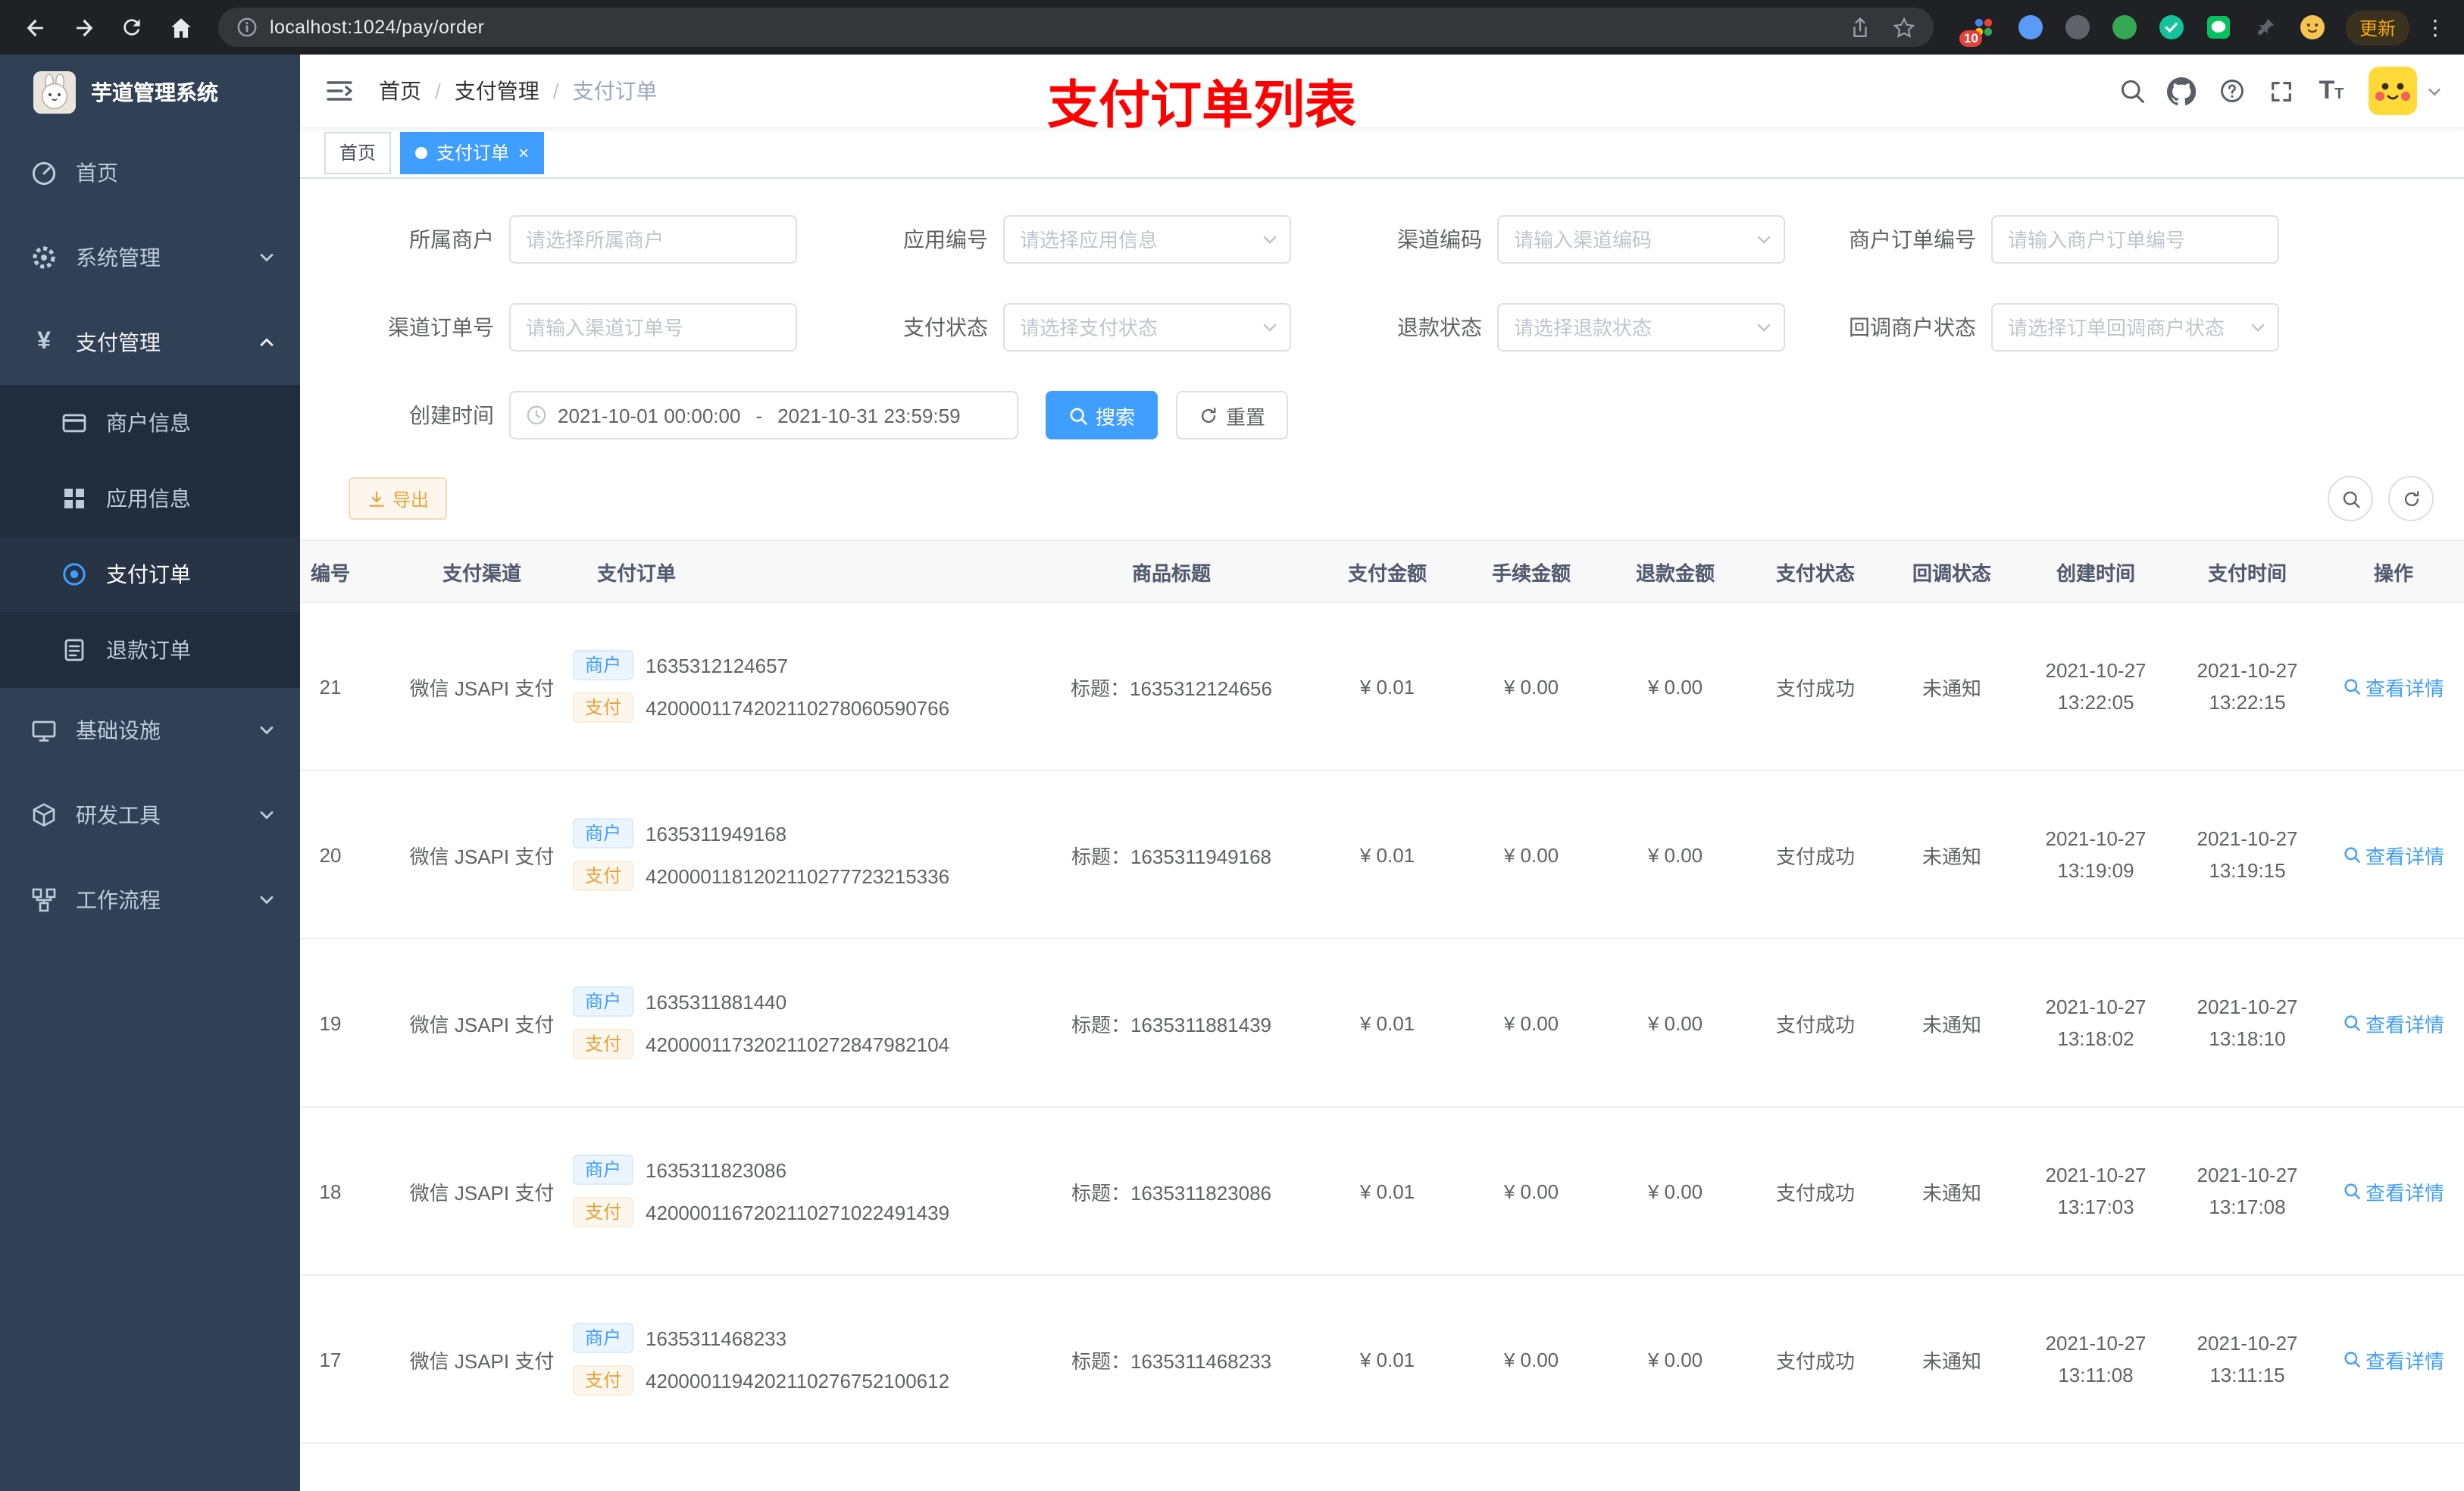 The width and height of the screenshot is (2464, 1491). Describe the element at coordinates (2281, 91) in the screenshot. I see `fullscreen-icon` at that location.